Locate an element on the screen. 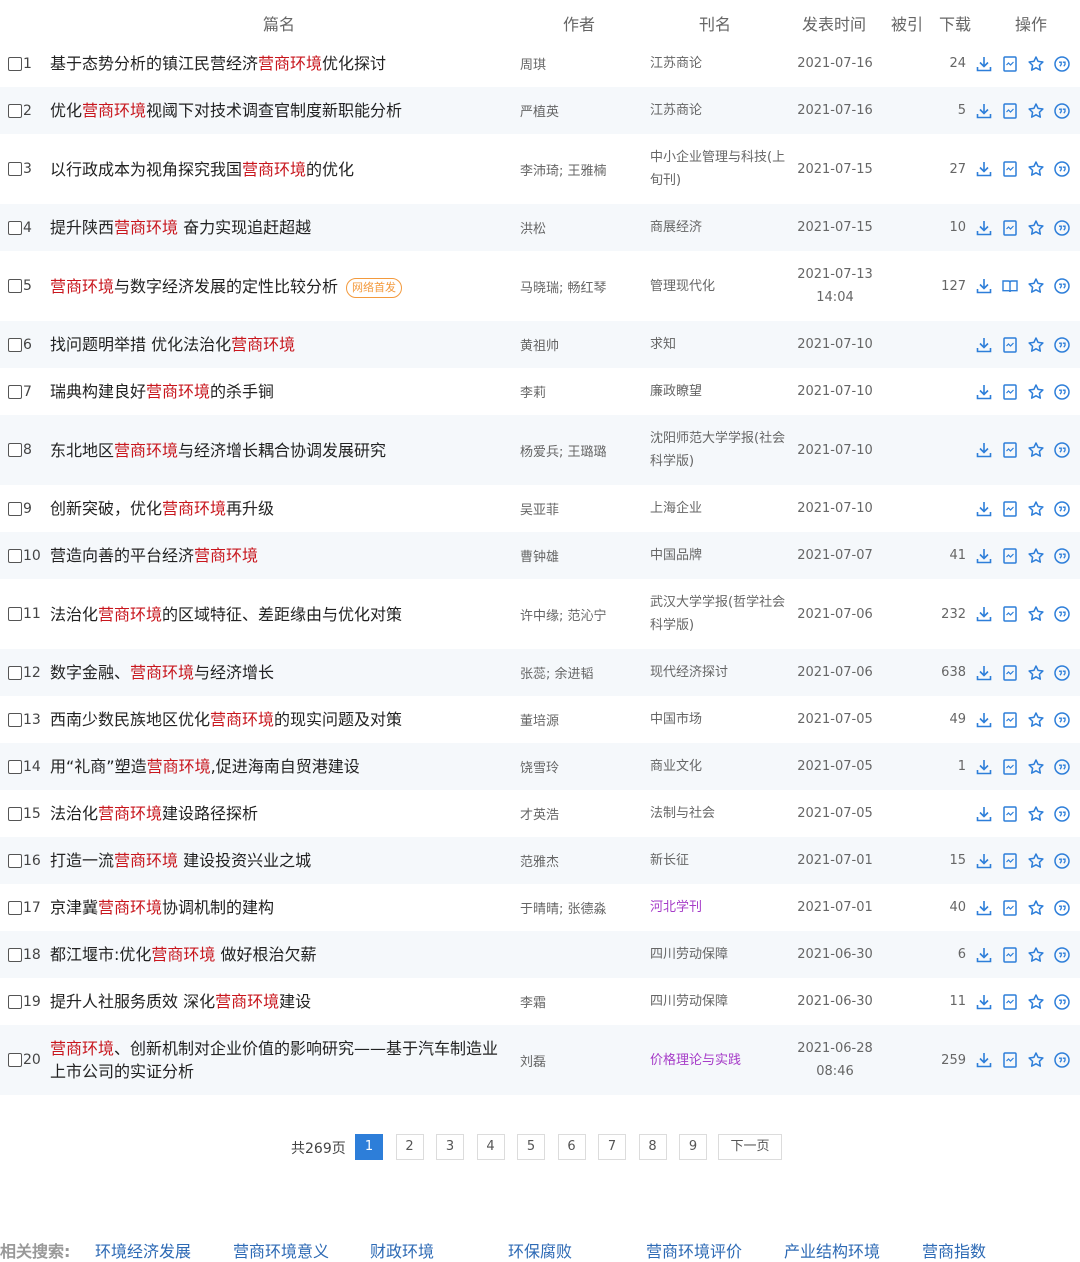 The width and height of the screenshot is (1080, 1262). article-title-link: 用“礼商”塑造营商环境,促进海南自贸港建设 is located at coordinates (280, 766).